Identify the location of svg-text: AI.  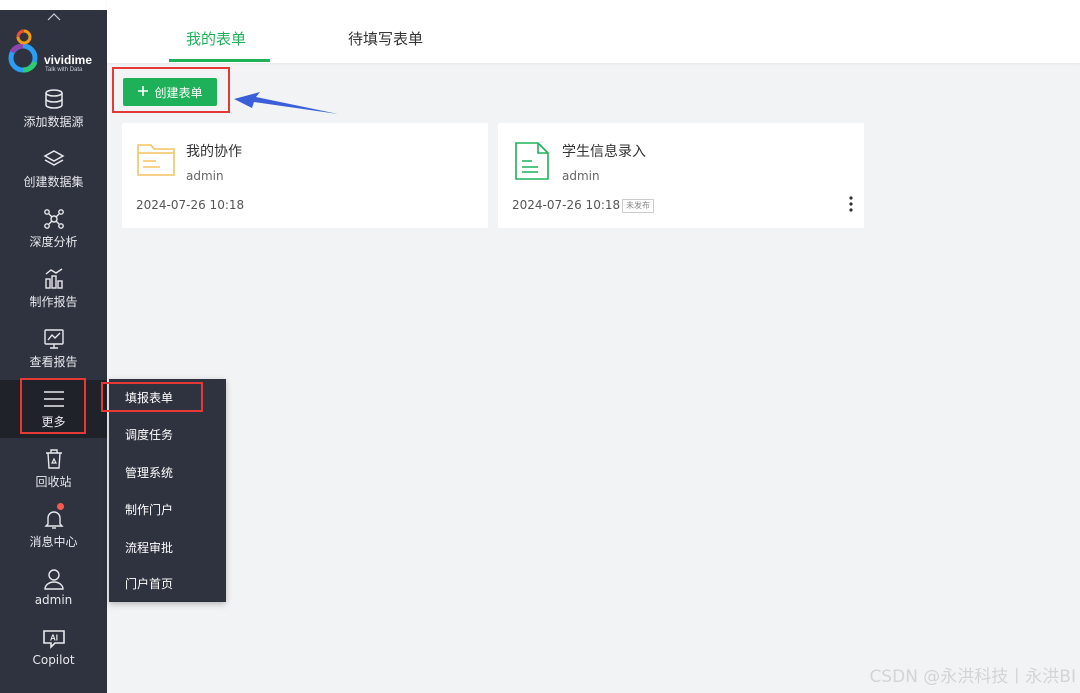
(54, 638).